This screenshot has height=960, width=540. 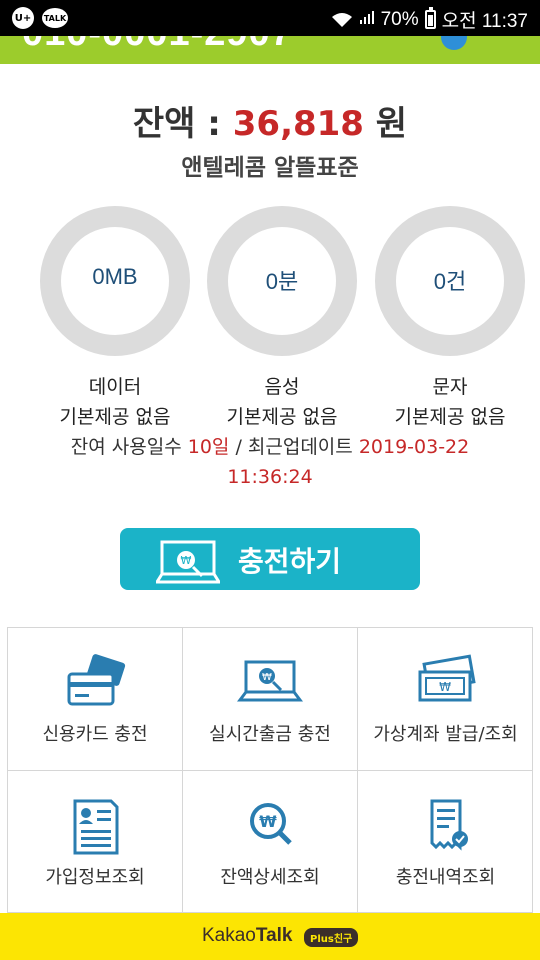 I want to click on kakao-brand-a: Kakao, so click(x=229, y=935).